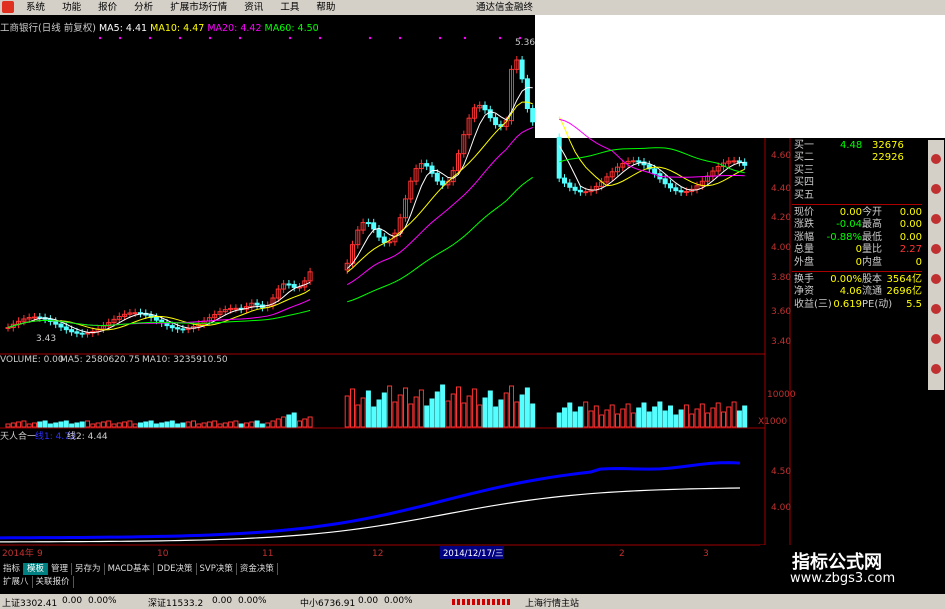 This screenshot has width=945, height=609. Describe the element at coordinates (872, 262) in the screenshot. I see `quote-label: 内盘` at that location.